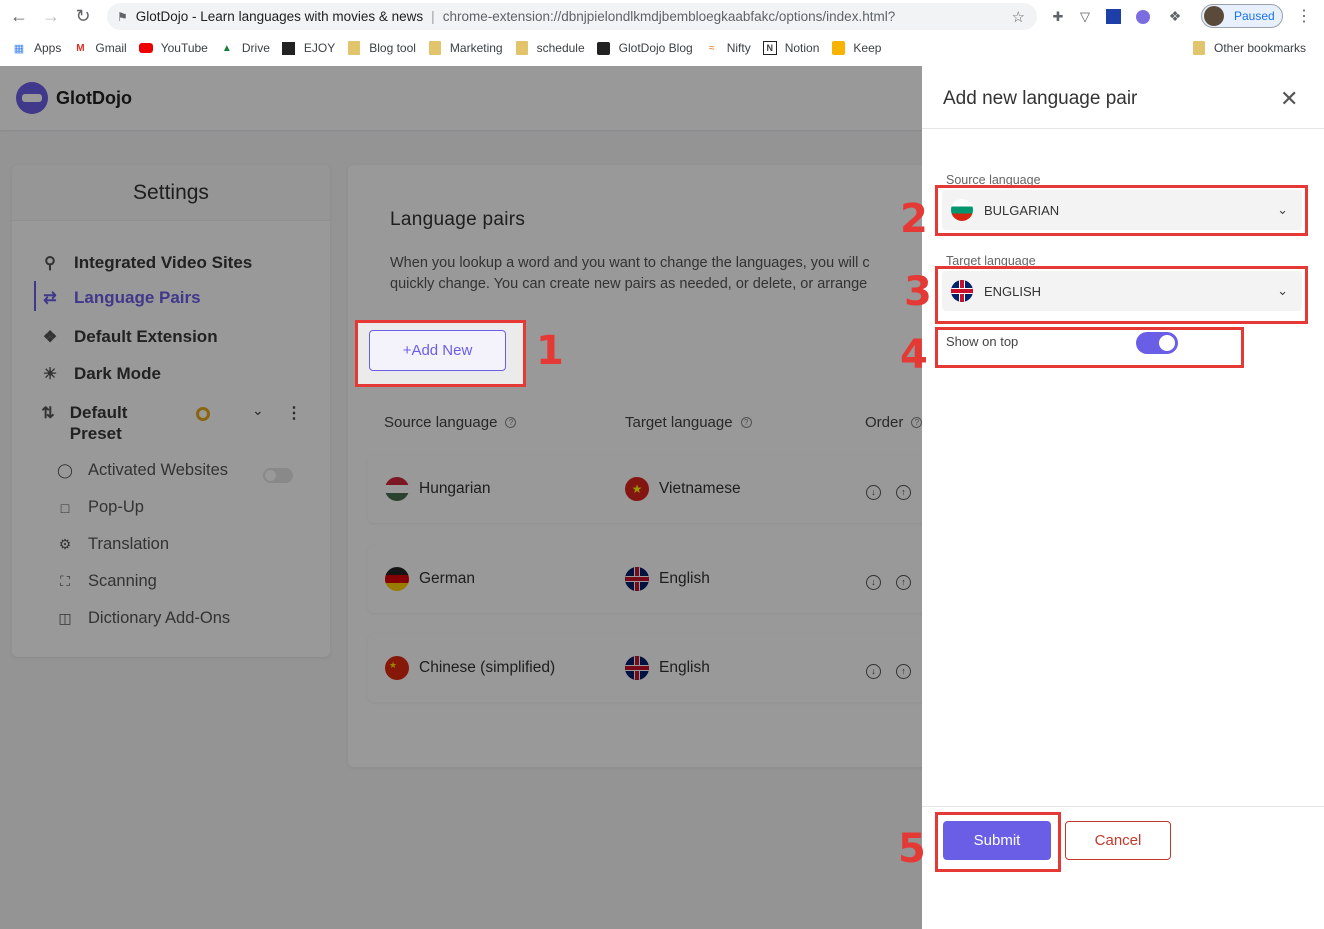  What do you see at coordinates (51, 17) in the screenshot?
I see `forward-icon: →` at bounding box center [51, 17].